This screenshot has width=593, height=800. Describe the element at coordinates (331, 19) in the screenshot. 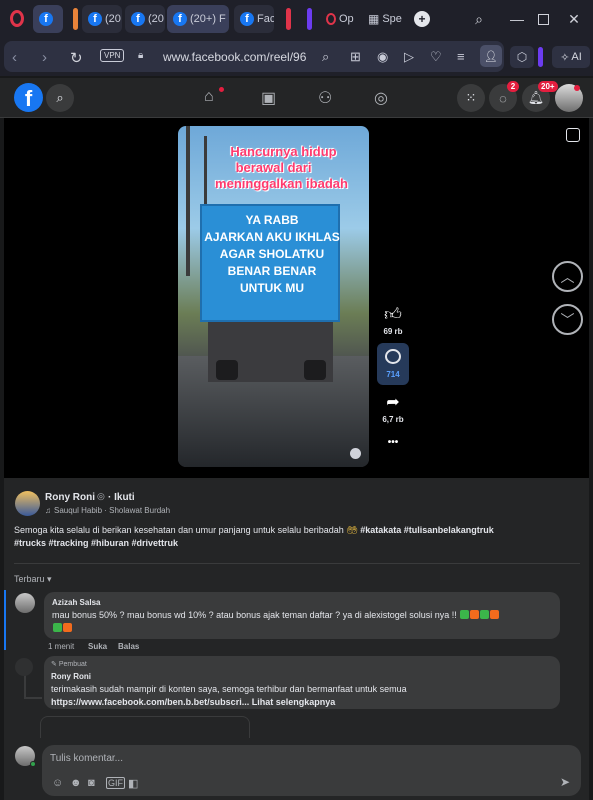

I see `opera-favicon-icon` at that location.